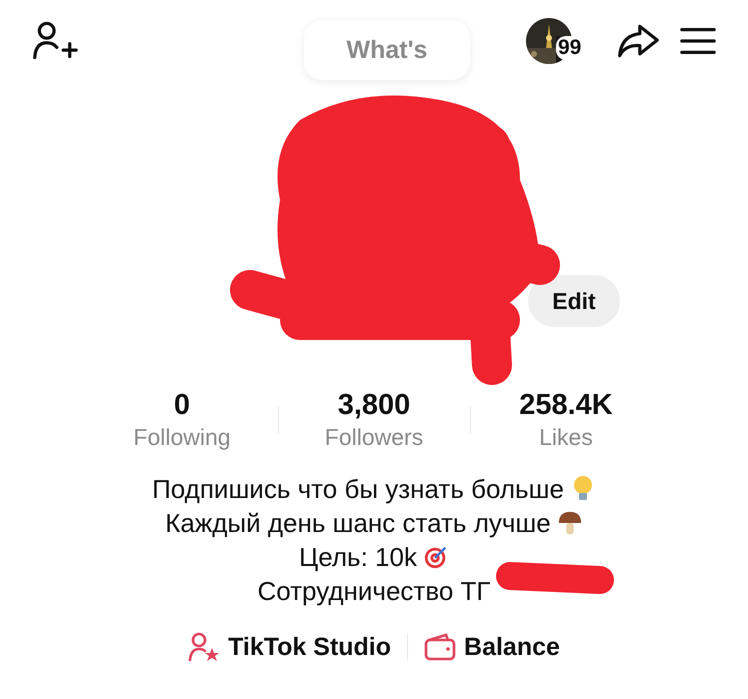 The width and height of the screenshot is (748, 699). I want to click on profile-link: Balance, so click(492, 647).